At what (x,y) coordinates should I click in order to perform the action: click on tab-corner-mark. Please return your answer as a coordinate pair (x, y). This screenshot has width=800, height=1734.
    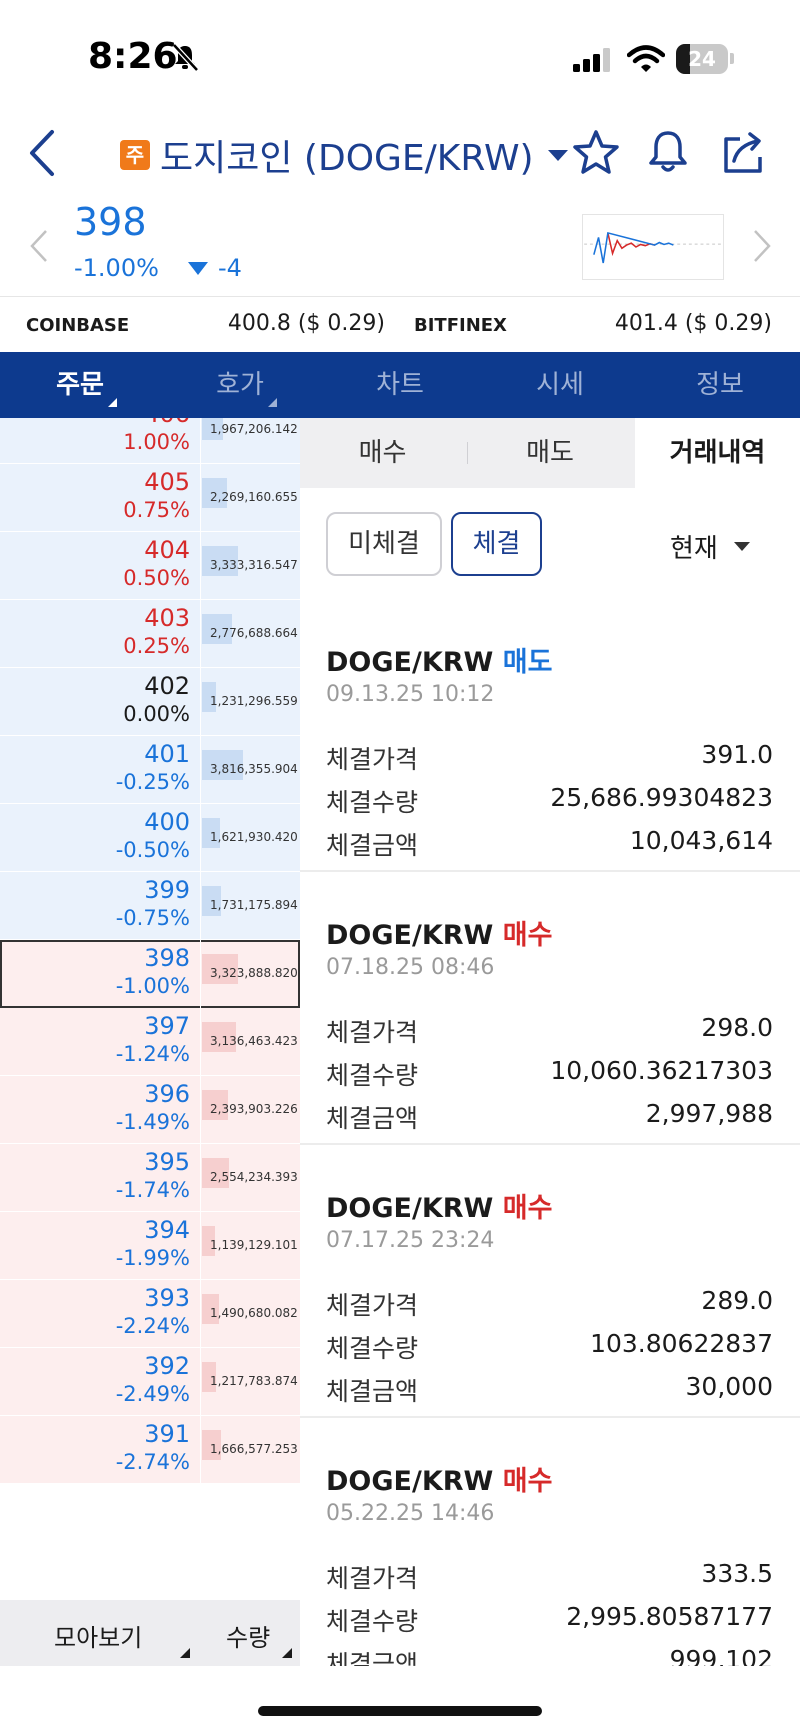
    Looking at the image, I should click on (272, 402).